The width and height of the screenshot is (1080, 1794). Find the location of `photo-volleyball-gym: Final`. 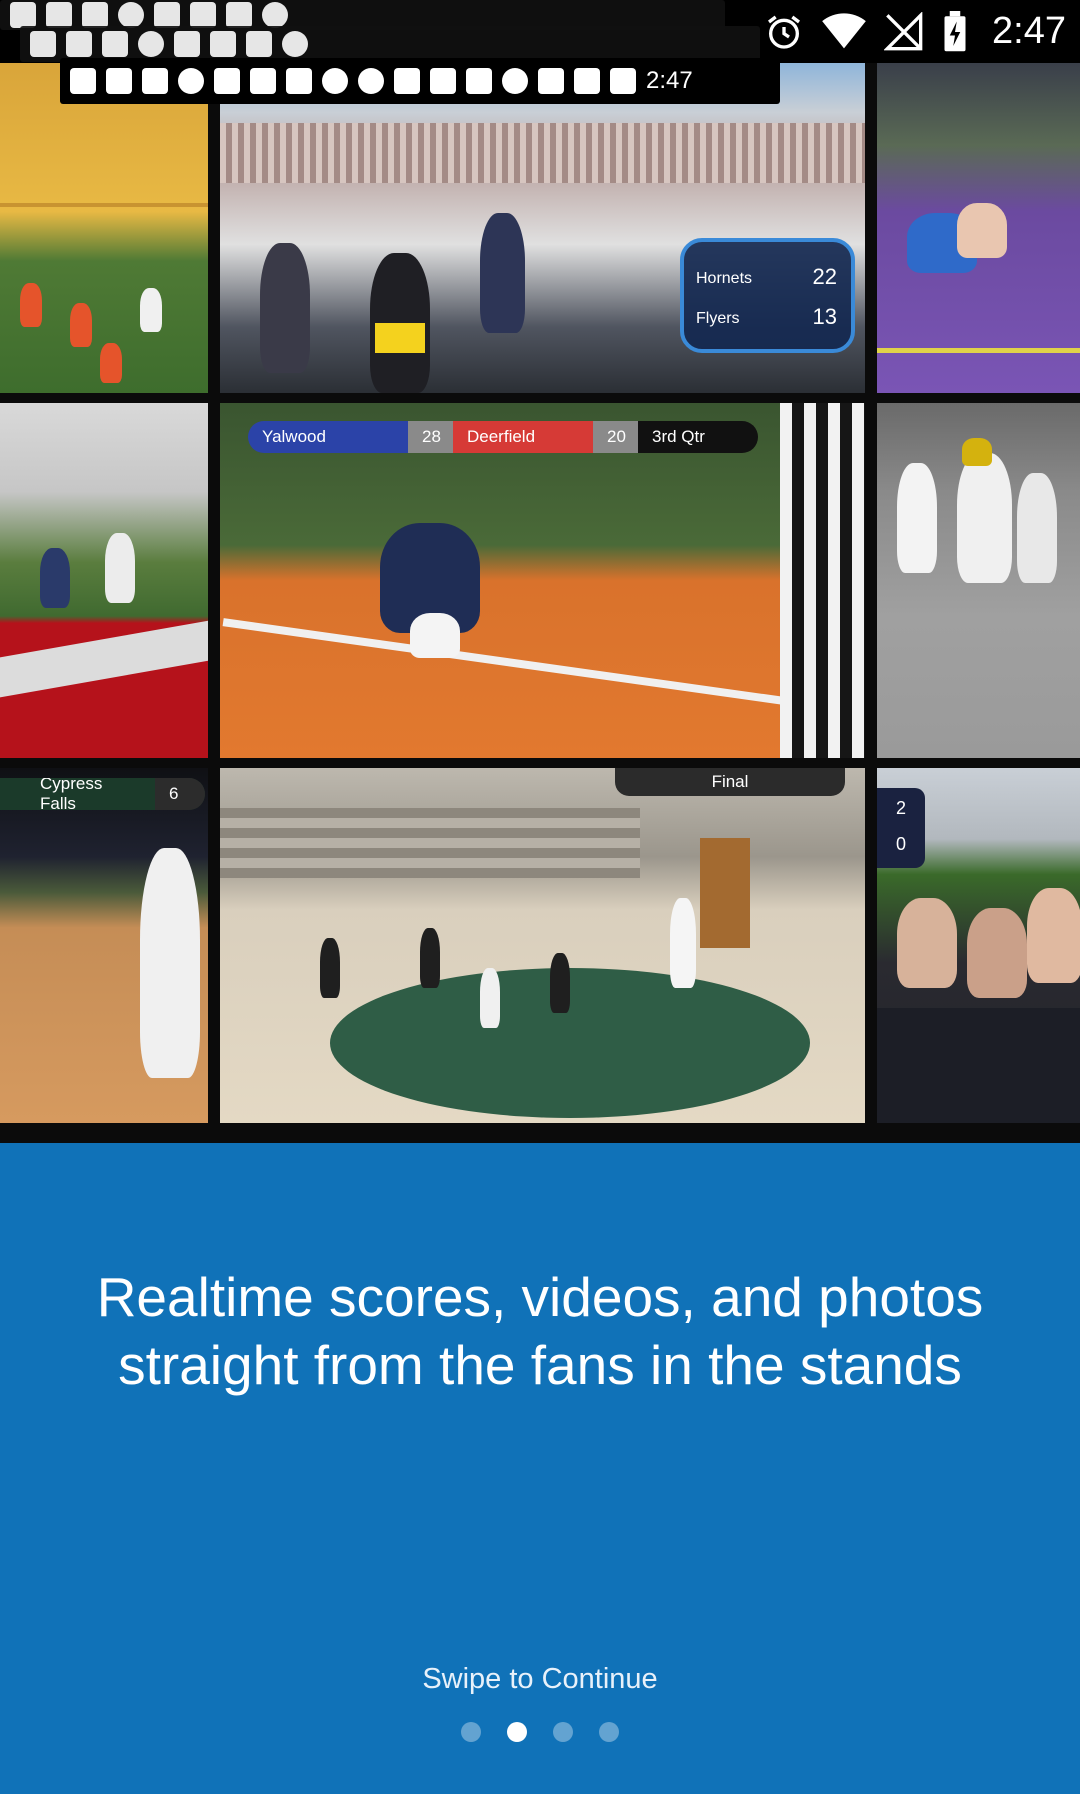

photo-volleyball-gym: Final is located at coordinates (542, 945).